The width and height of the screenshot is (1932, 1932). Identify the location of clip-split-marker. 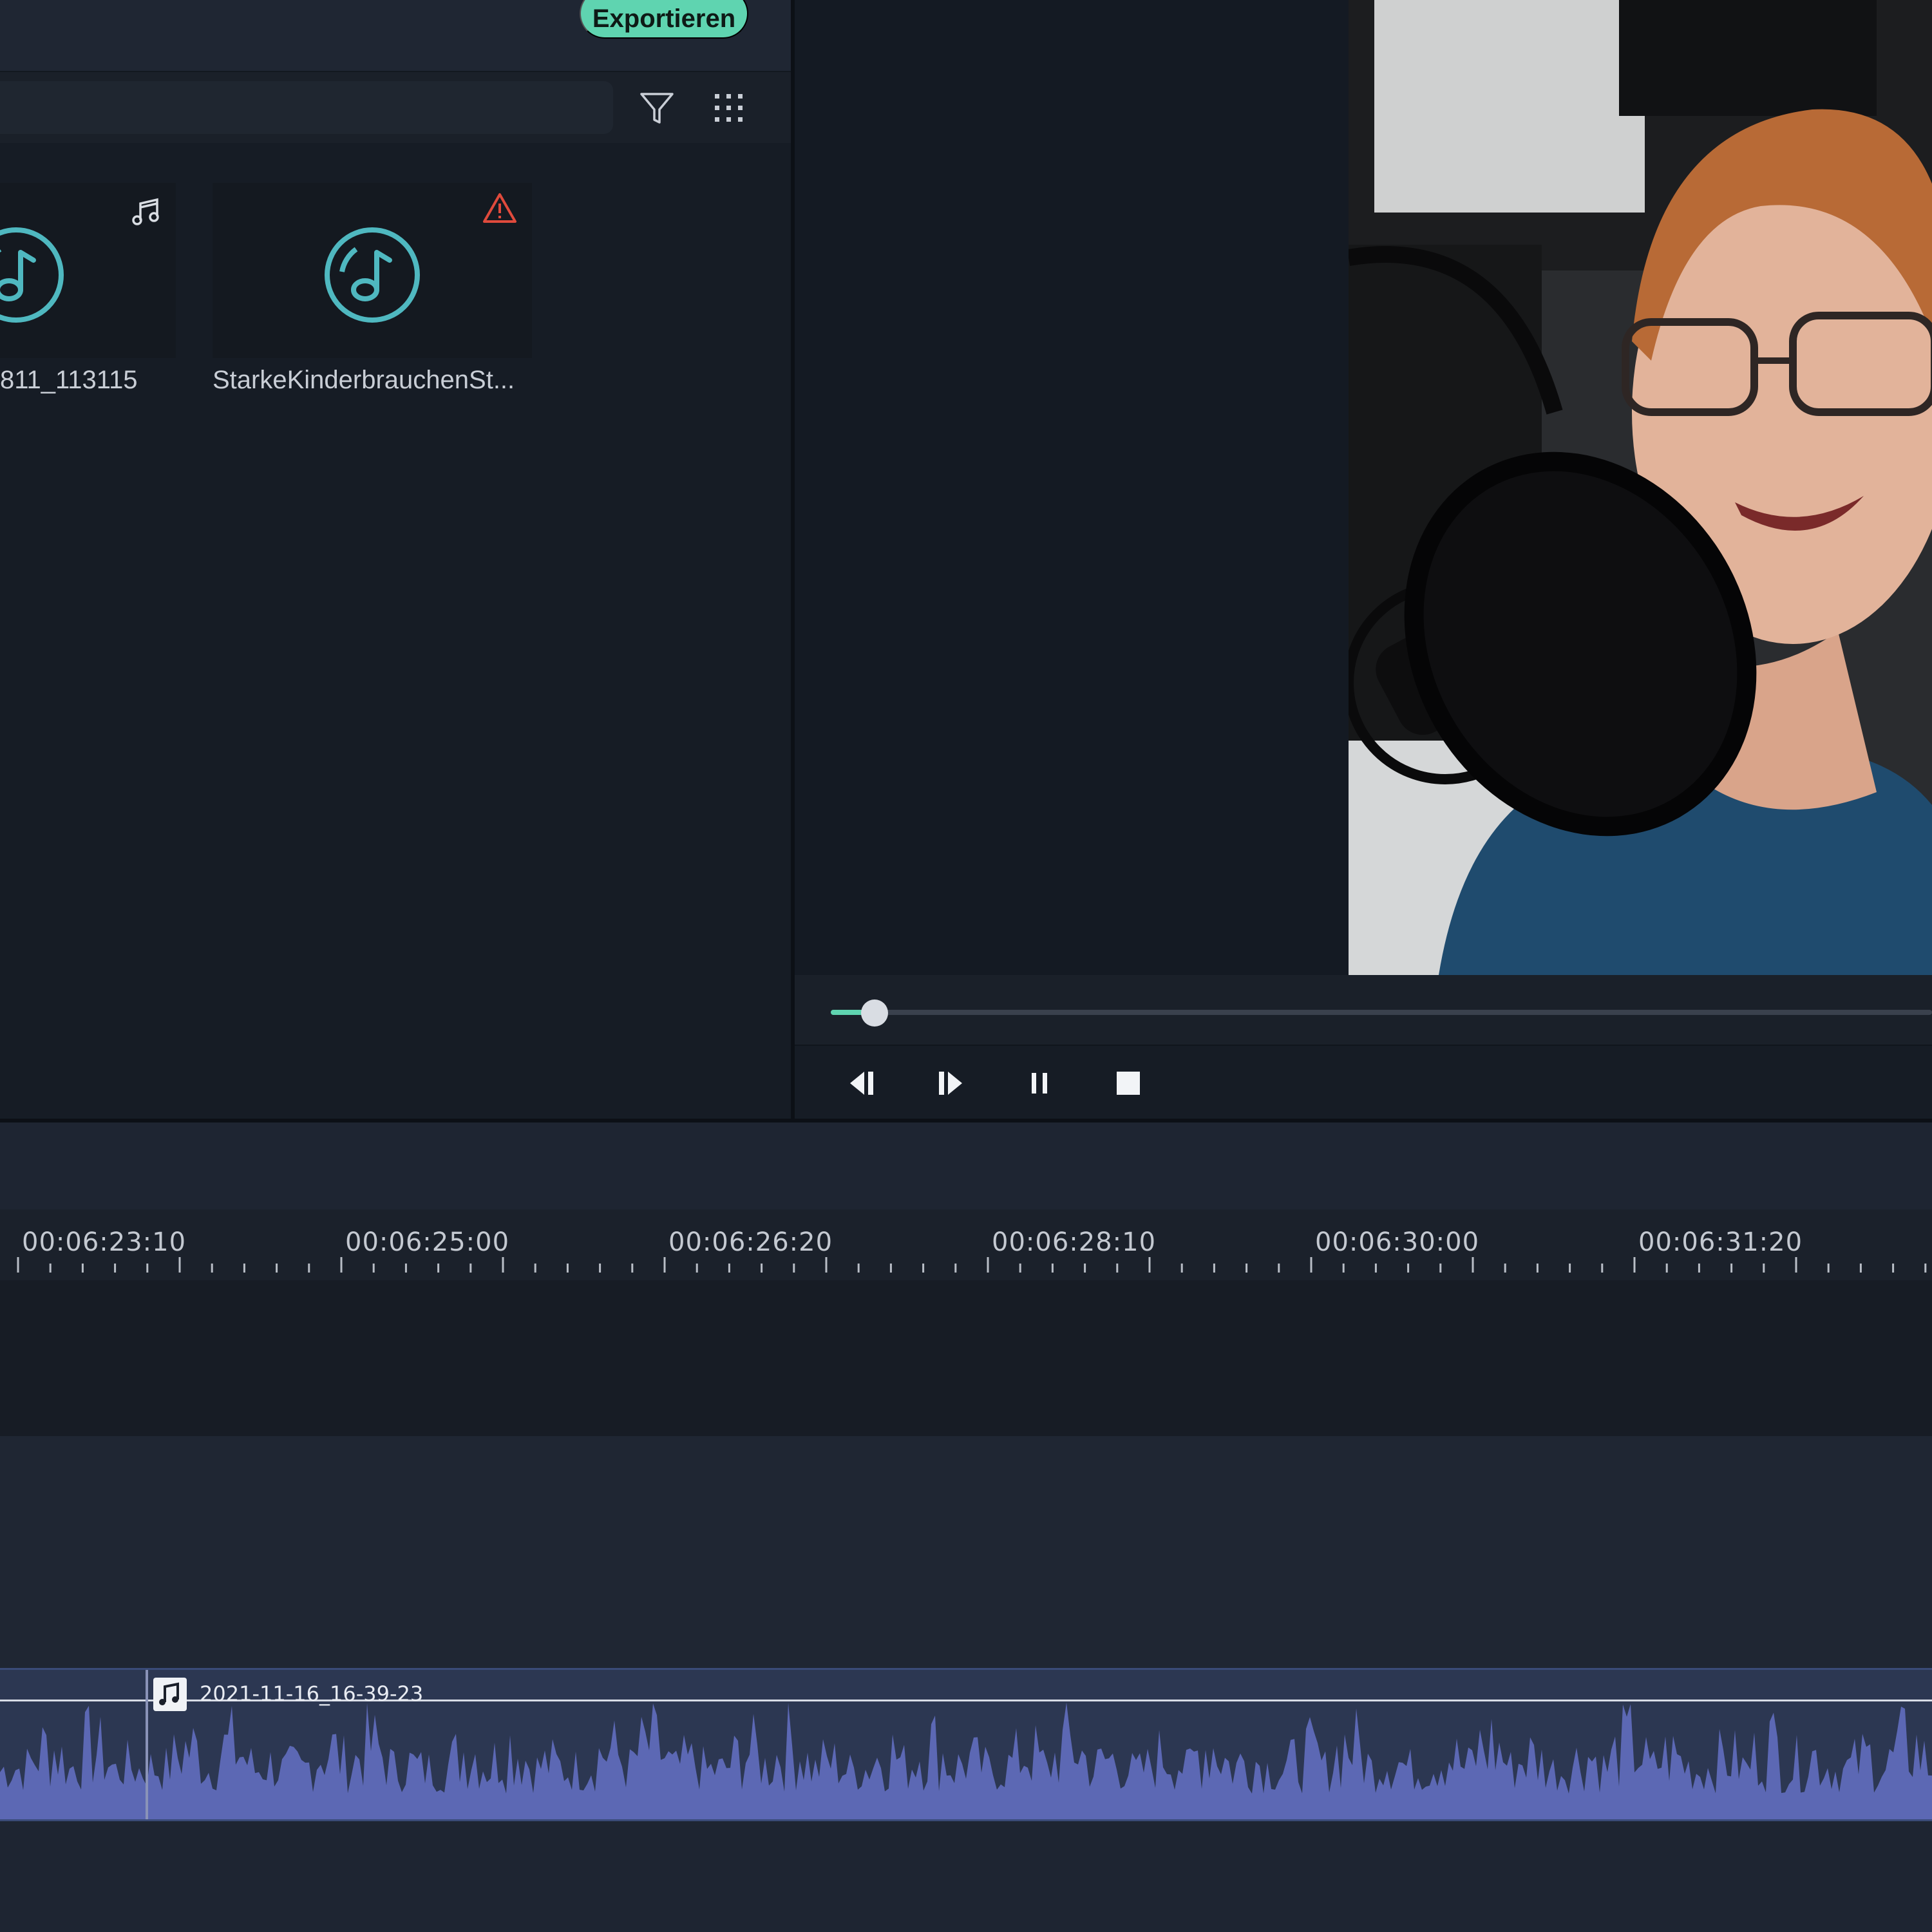
(147, 1744).